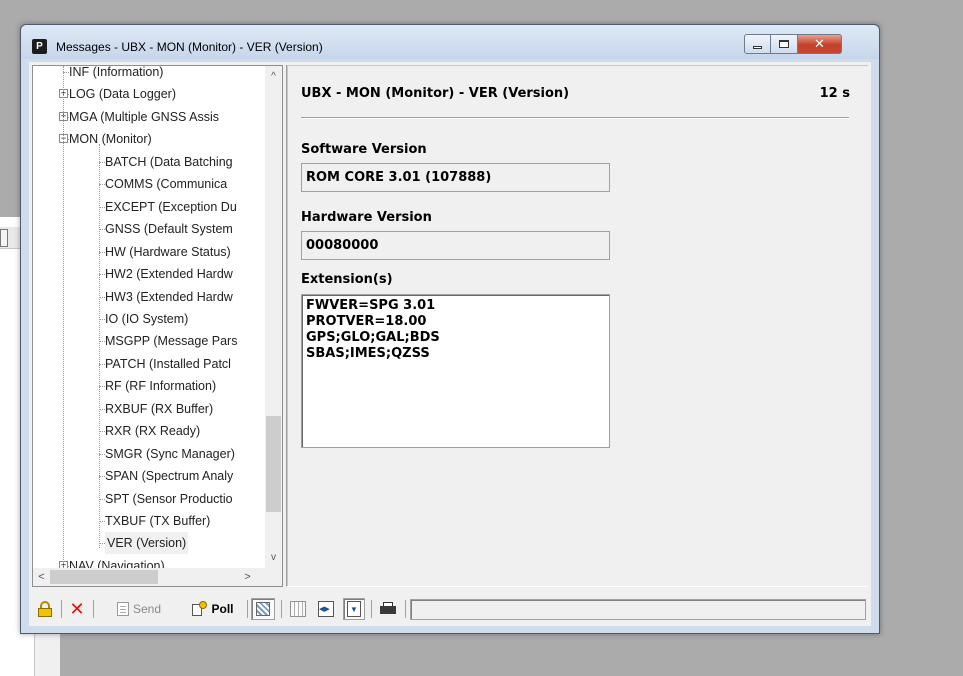  I want to click on horizontal-scroll-thumb, so click(104, 577).